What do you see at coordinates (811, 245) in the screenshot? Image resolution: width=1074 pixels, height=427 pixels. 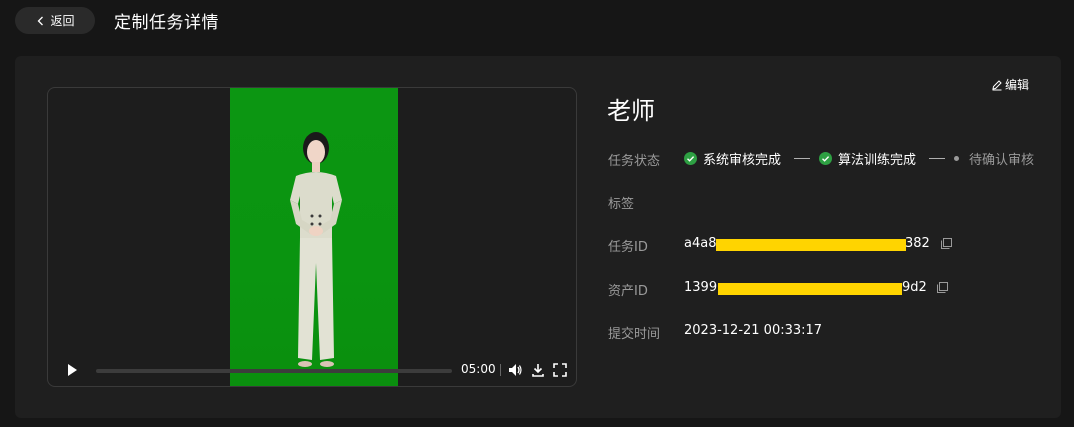 I see `task-id-redaction` at bounding box center [811, 245].